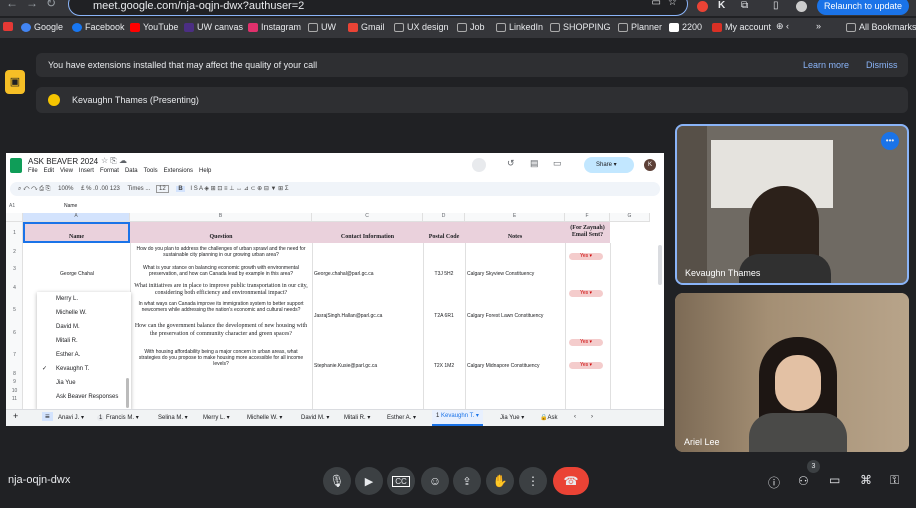  Describe the element at coordinates (512, 417) in the screenshot. I see `tab-jia-yue: Jia Yue ▾` at that location.